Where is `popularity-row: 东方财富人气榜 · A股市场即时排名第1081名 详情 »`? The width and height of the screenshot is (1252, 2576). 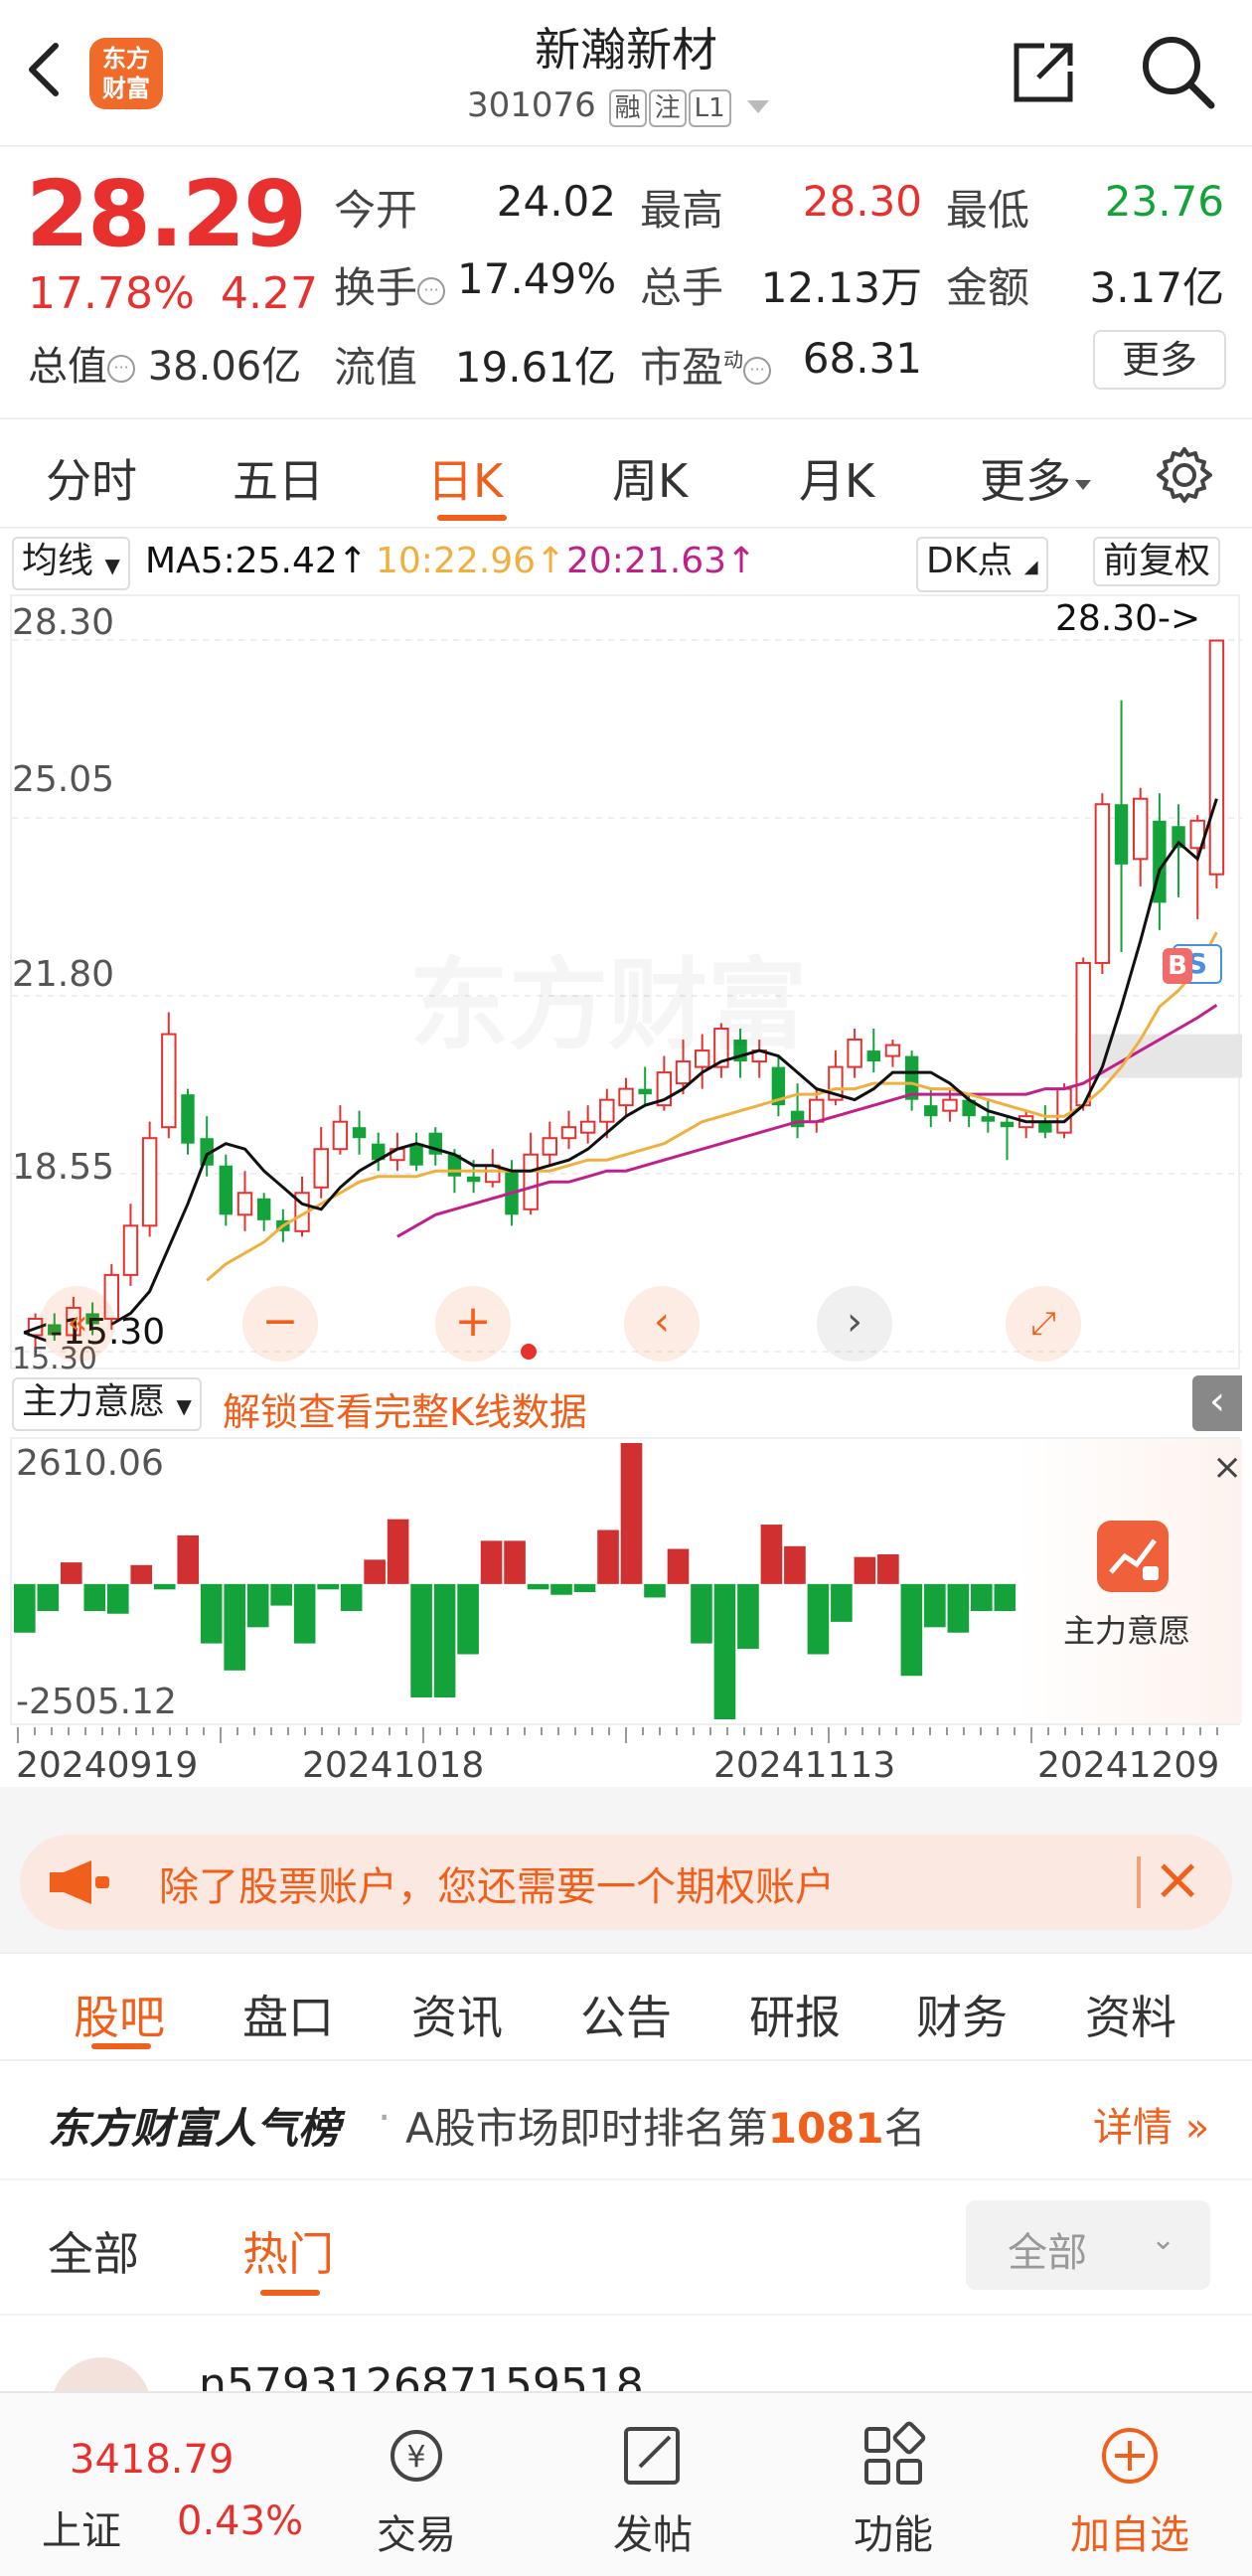
popularity-row: 东方财富人气榜 · A股市场即时排名第1081名 详情 » is located at coordinates (626, 2120).